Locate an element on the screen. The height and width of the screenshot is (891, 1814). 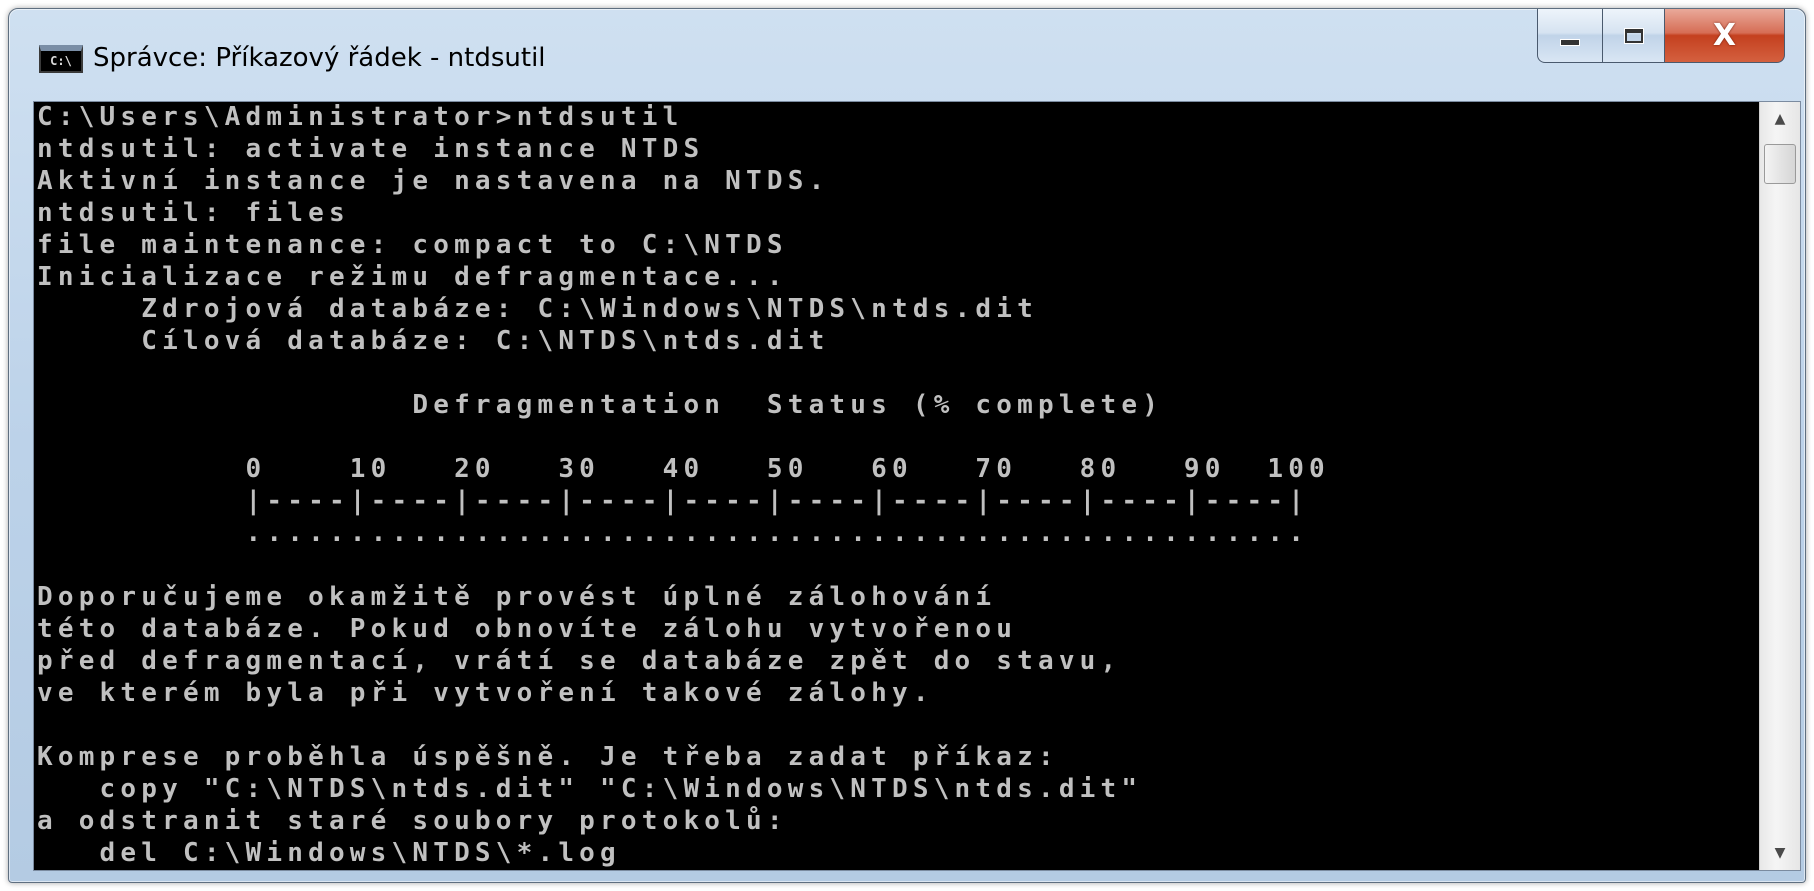
console-line: del C:\Windows\NTDS\*.log is located at coordinates (329, 853).